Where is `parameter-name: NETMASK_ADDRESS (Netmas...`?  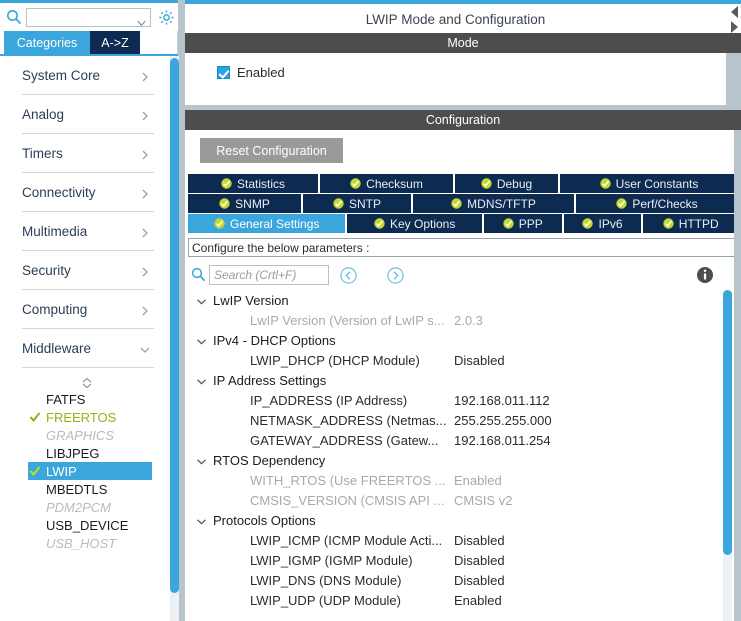 parameter-name: NETMASK_ADDRESS (Netmas... is located at coordinates (348, 420).